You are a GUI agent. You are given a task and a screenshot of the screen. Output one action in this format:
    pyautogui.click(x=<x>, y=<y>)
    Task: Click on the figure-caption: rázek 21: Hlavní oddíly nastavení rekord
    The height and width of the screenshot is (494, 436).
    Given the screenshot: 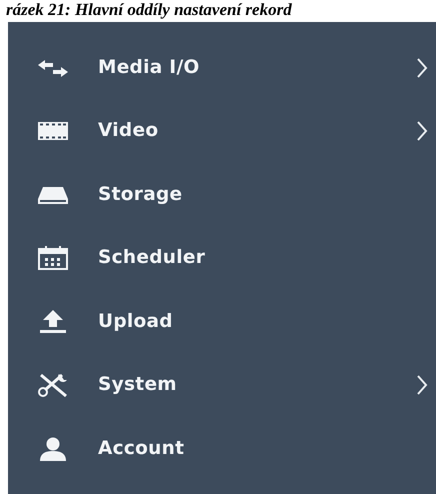 What is the action you would take?
    pyautogui.click(x=149, y=10)
    